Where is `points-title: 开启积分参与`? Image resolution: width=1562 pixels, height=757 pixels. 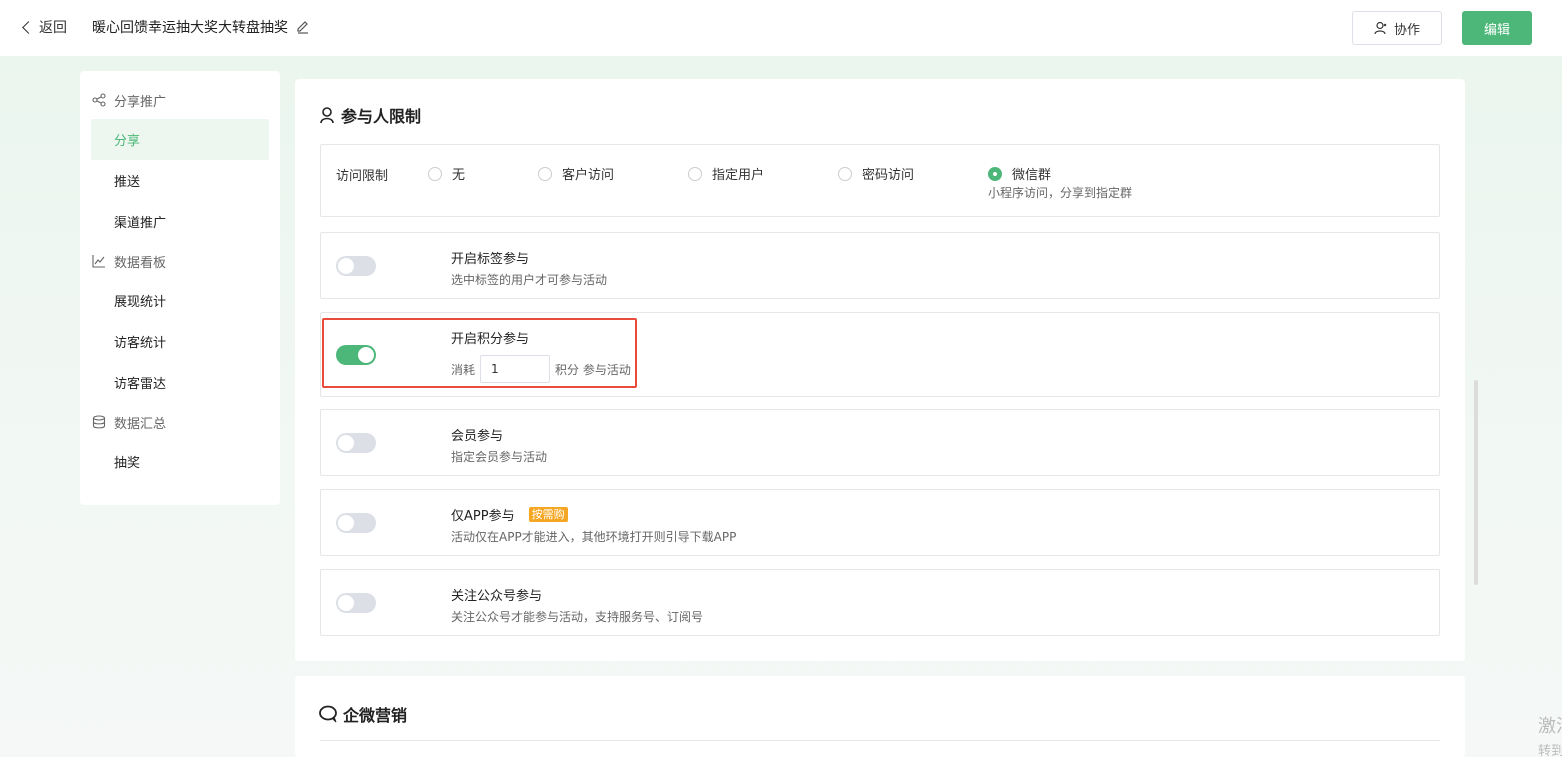
points-title: 开启积分参与 is located at coordinates (490, 339).